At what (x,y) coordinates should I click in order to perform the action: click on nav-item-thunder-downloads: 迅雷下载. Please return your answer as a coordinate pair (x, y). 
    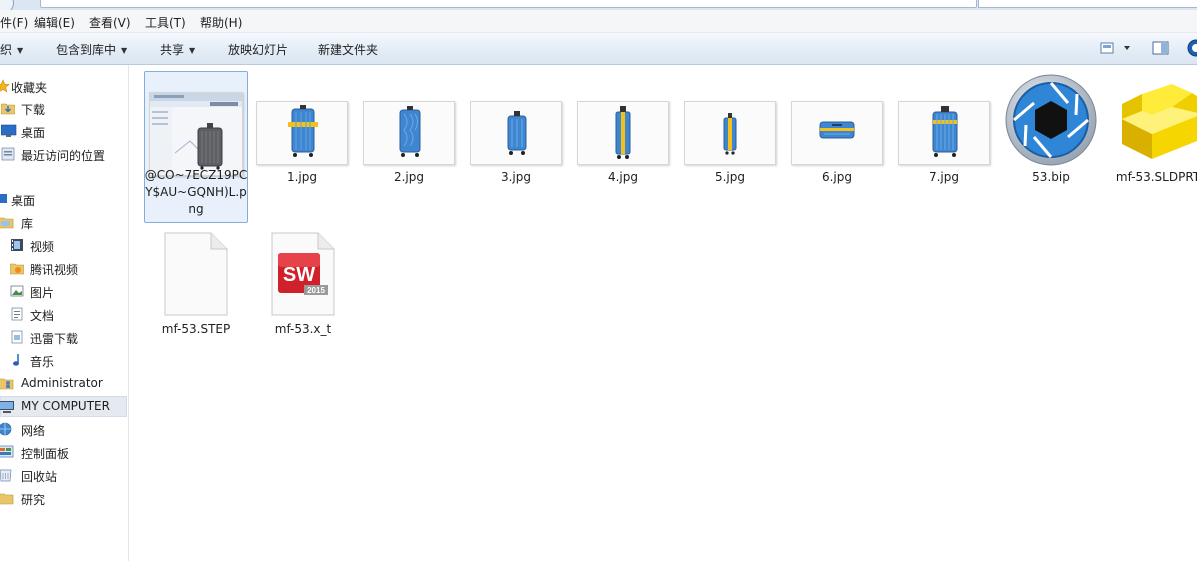
    Looking at the image, I should click on (63, 337).